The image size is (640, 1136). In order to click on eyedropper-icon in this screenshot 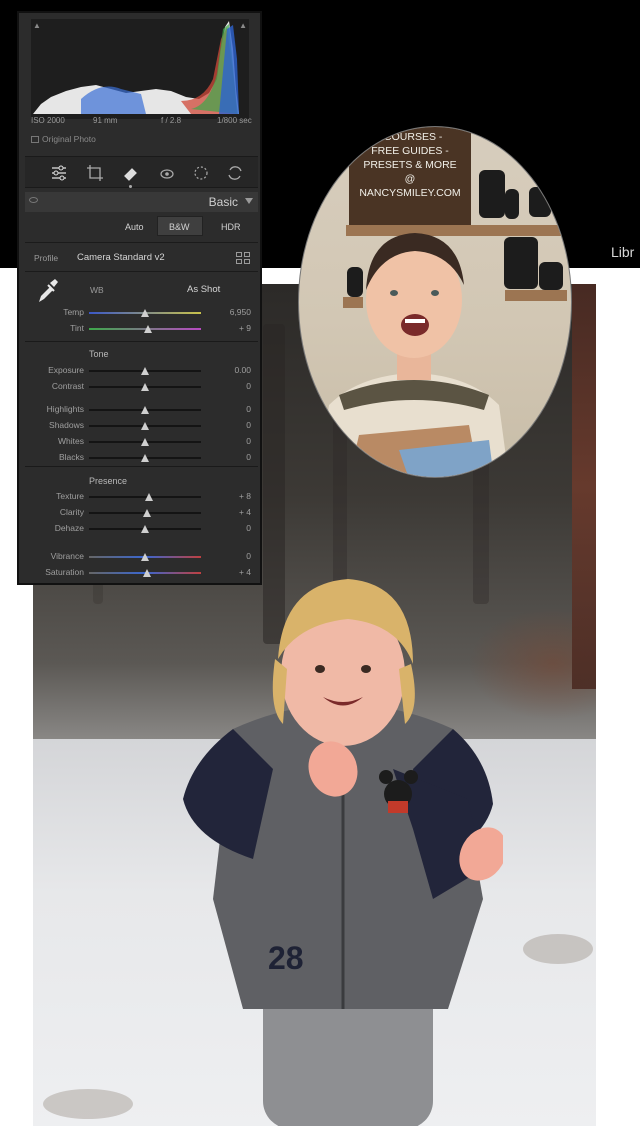, I will do `click(47, 291)`.